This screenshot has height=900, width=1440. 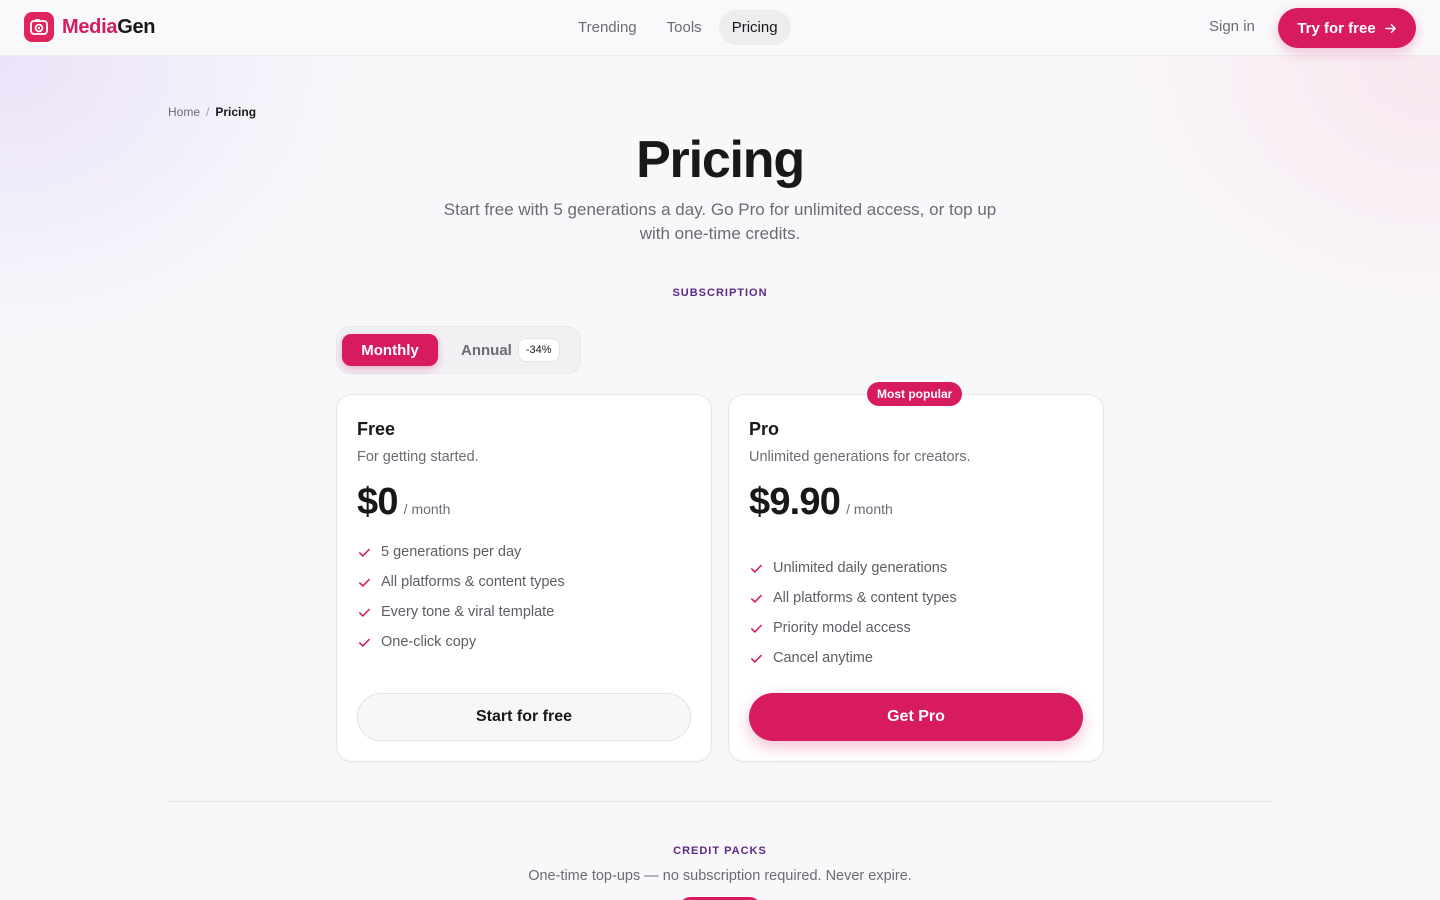 I want to click on billing-period-toggle: Monthly Annual -34%, so click(x=458, y=350).